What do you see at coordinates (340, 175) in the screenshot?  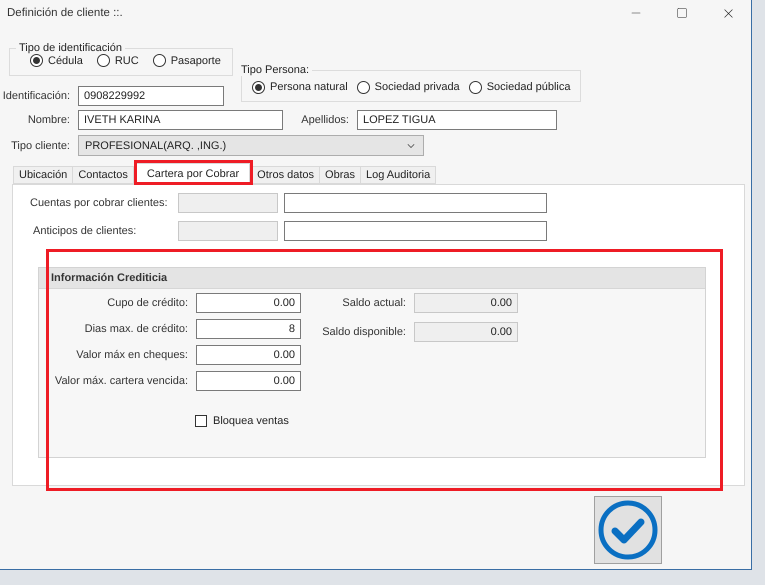 I see `tab: Obras` at bounding box center [340, 175].